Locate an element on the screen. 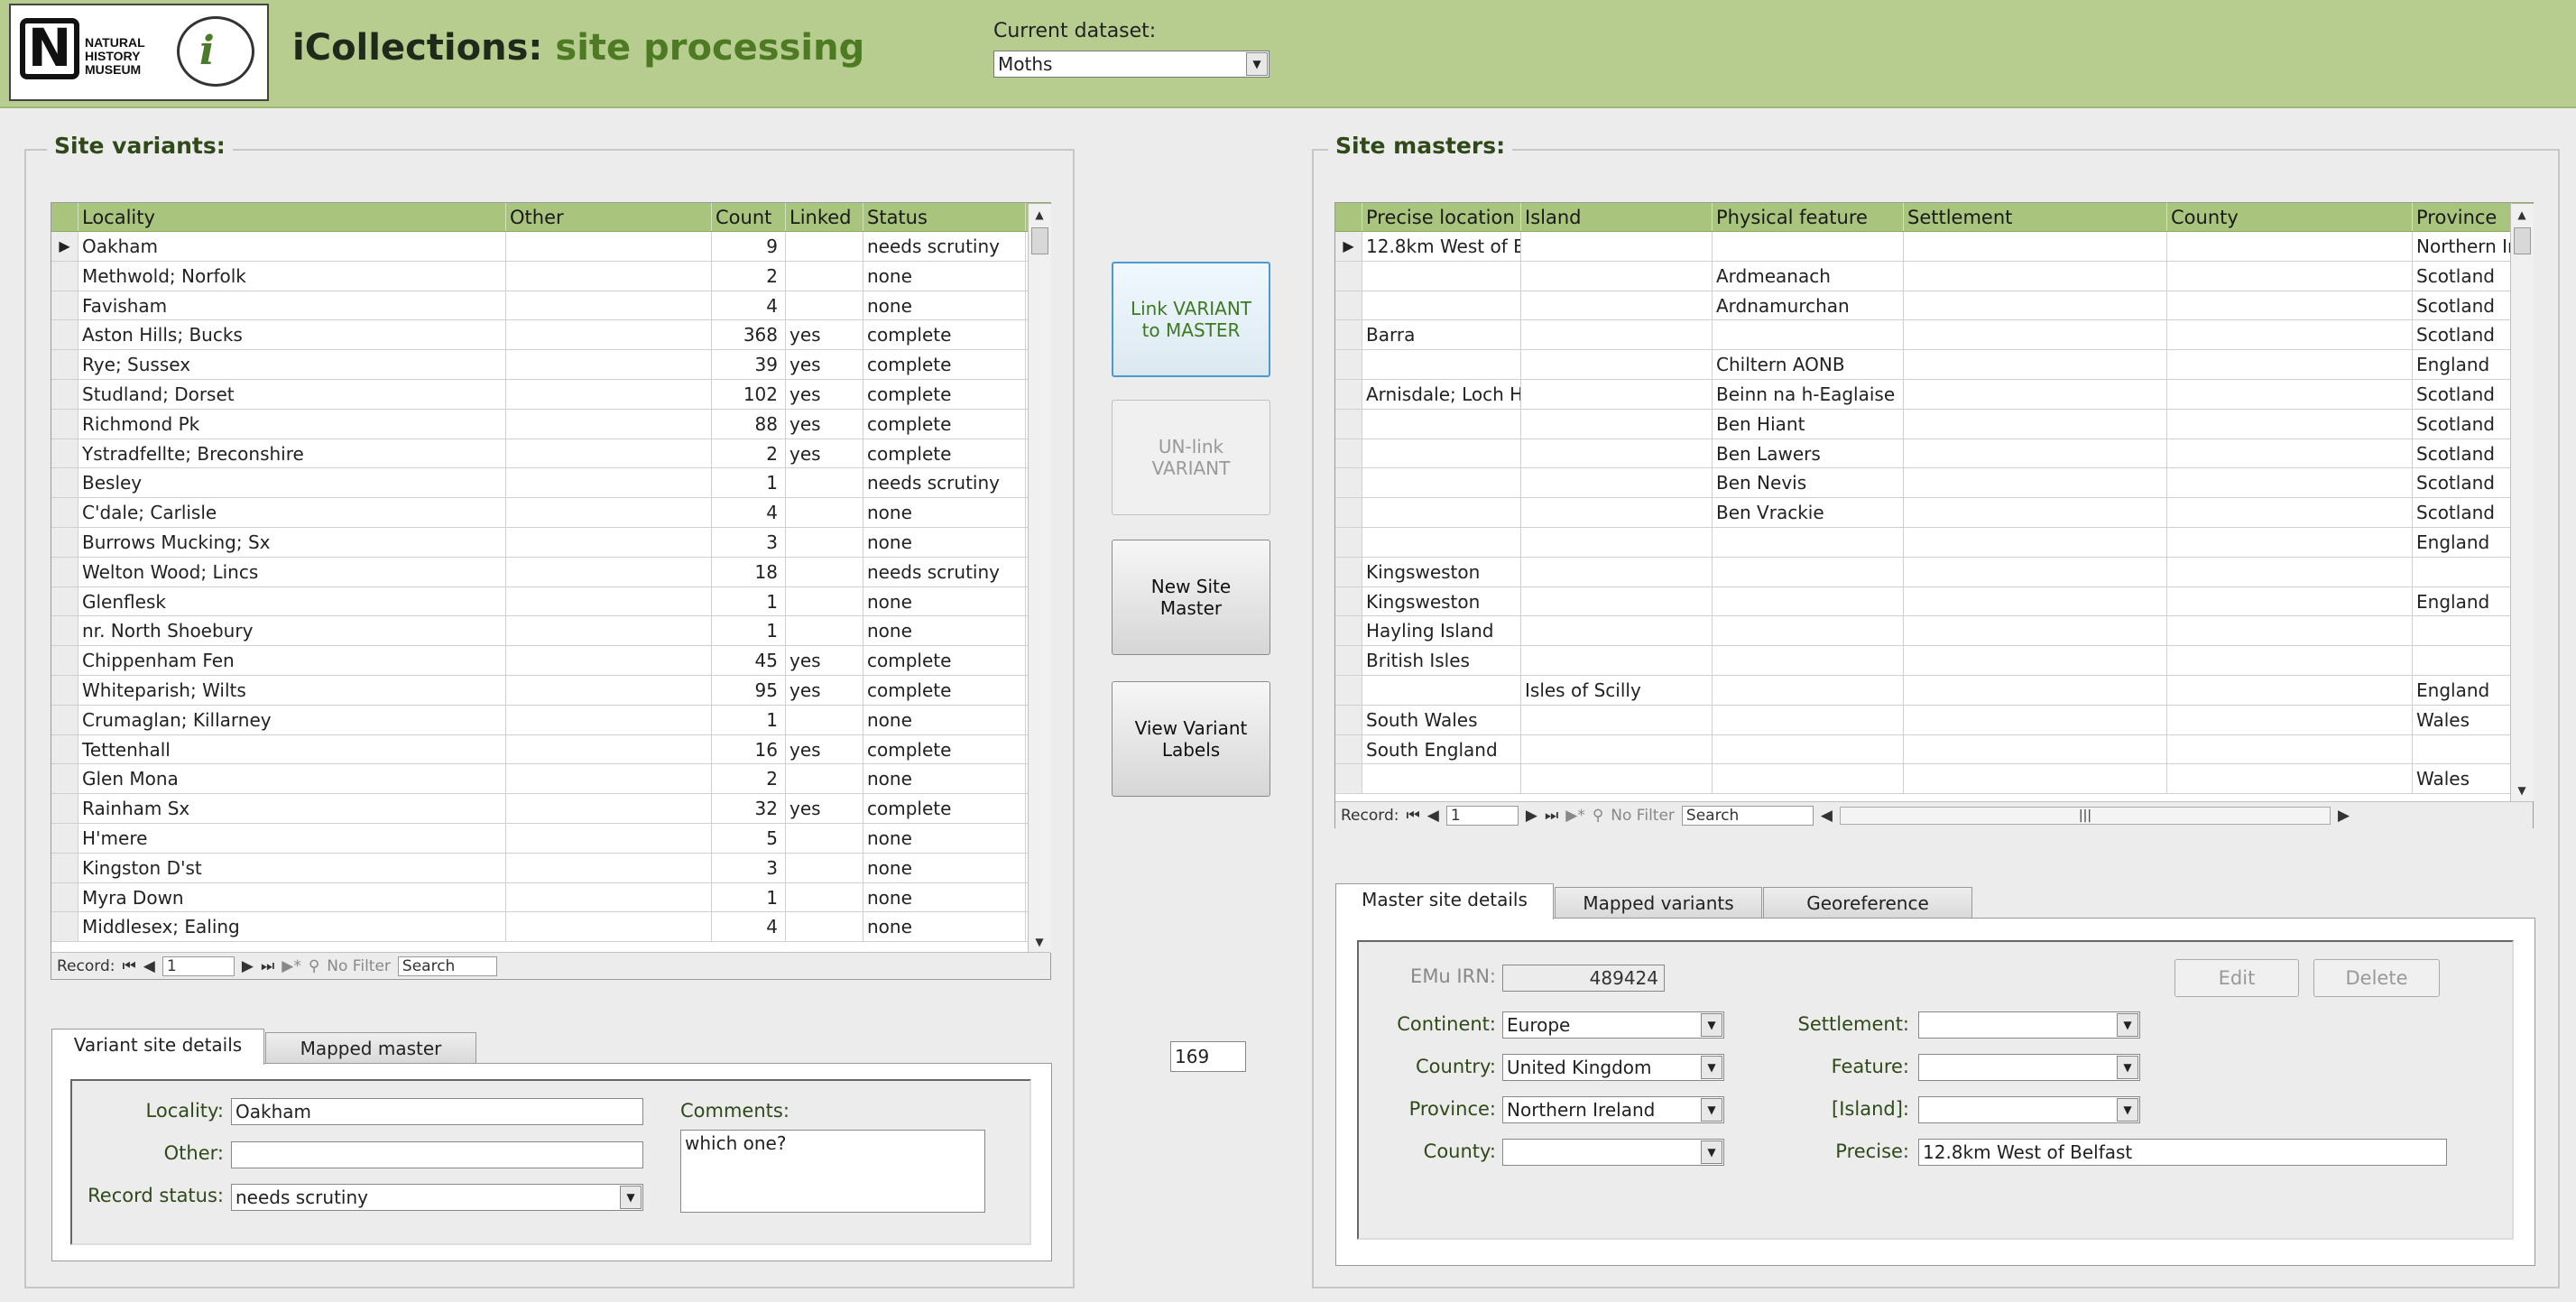  dataset-select: Moths ▼ is located at coordinates (1131, 65).